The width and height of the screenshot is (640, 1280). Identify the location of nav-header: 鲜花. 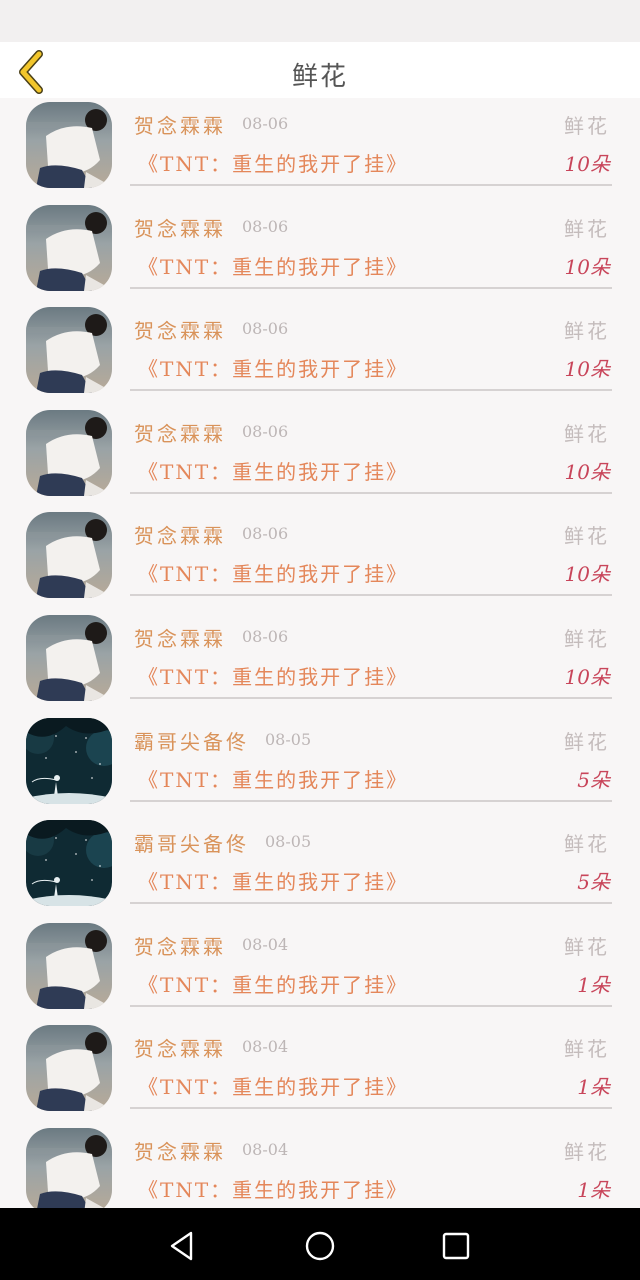
(320, 70).